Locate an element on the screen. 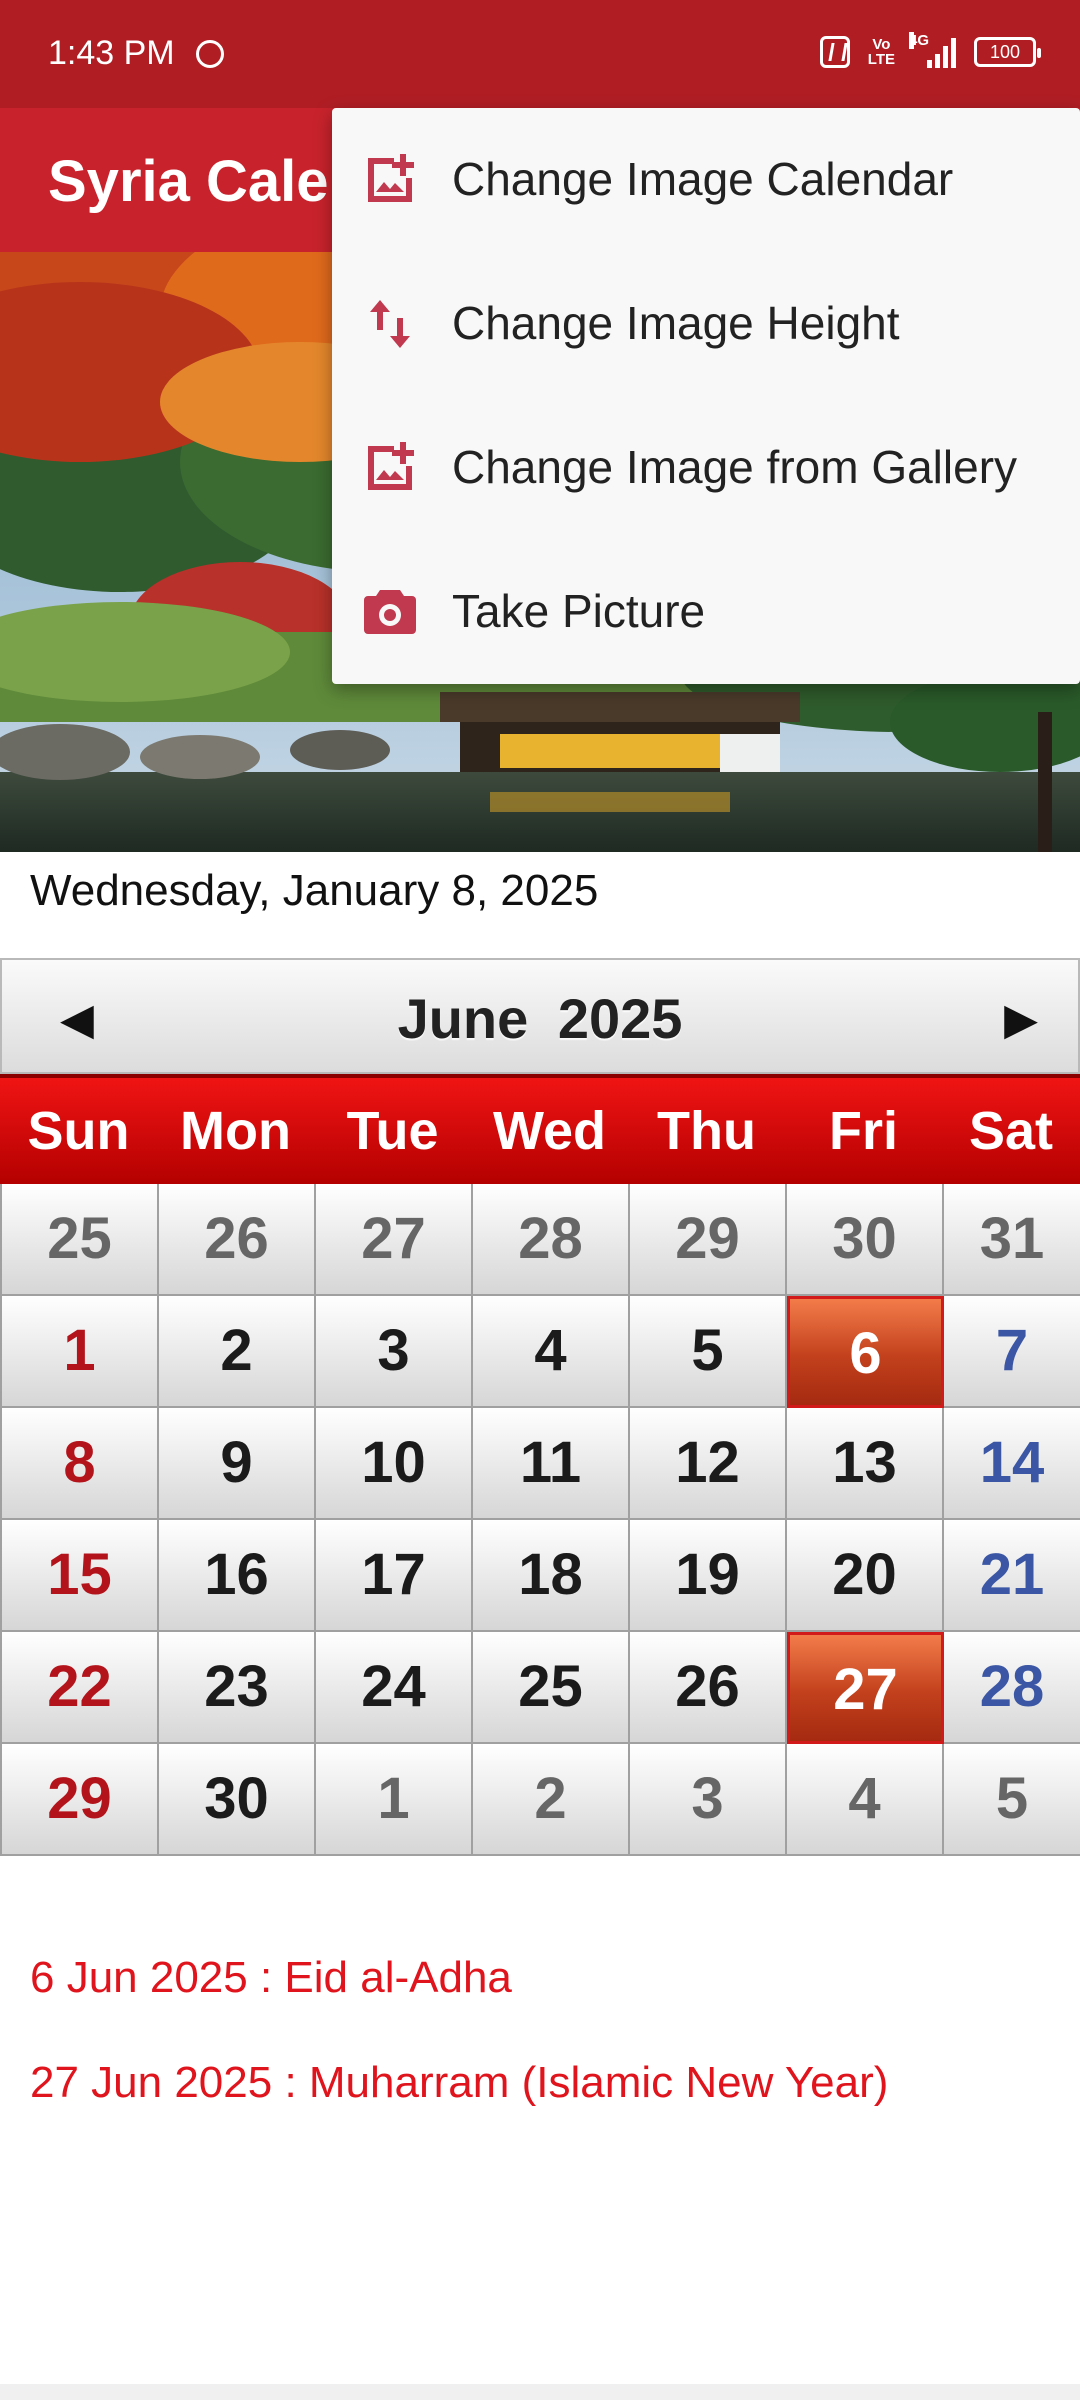  navigation-bar is located at coordinates (540, 2392).